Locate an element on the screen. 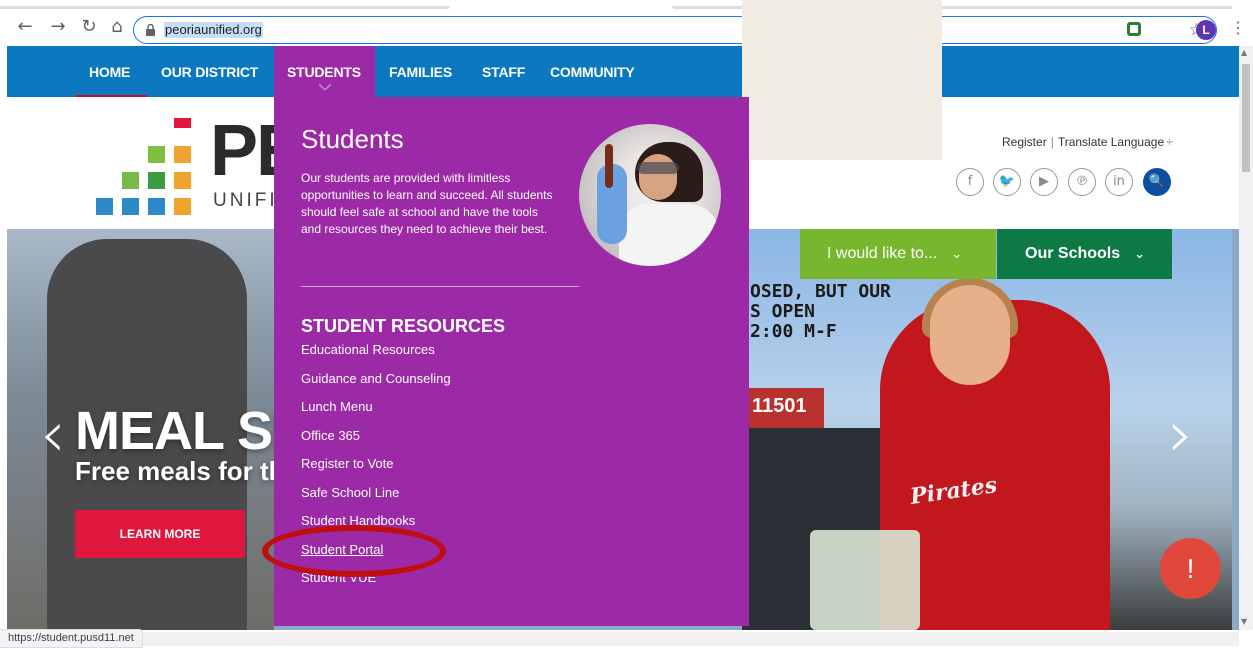  forward-icon: → is located at coordinates (58, 27).